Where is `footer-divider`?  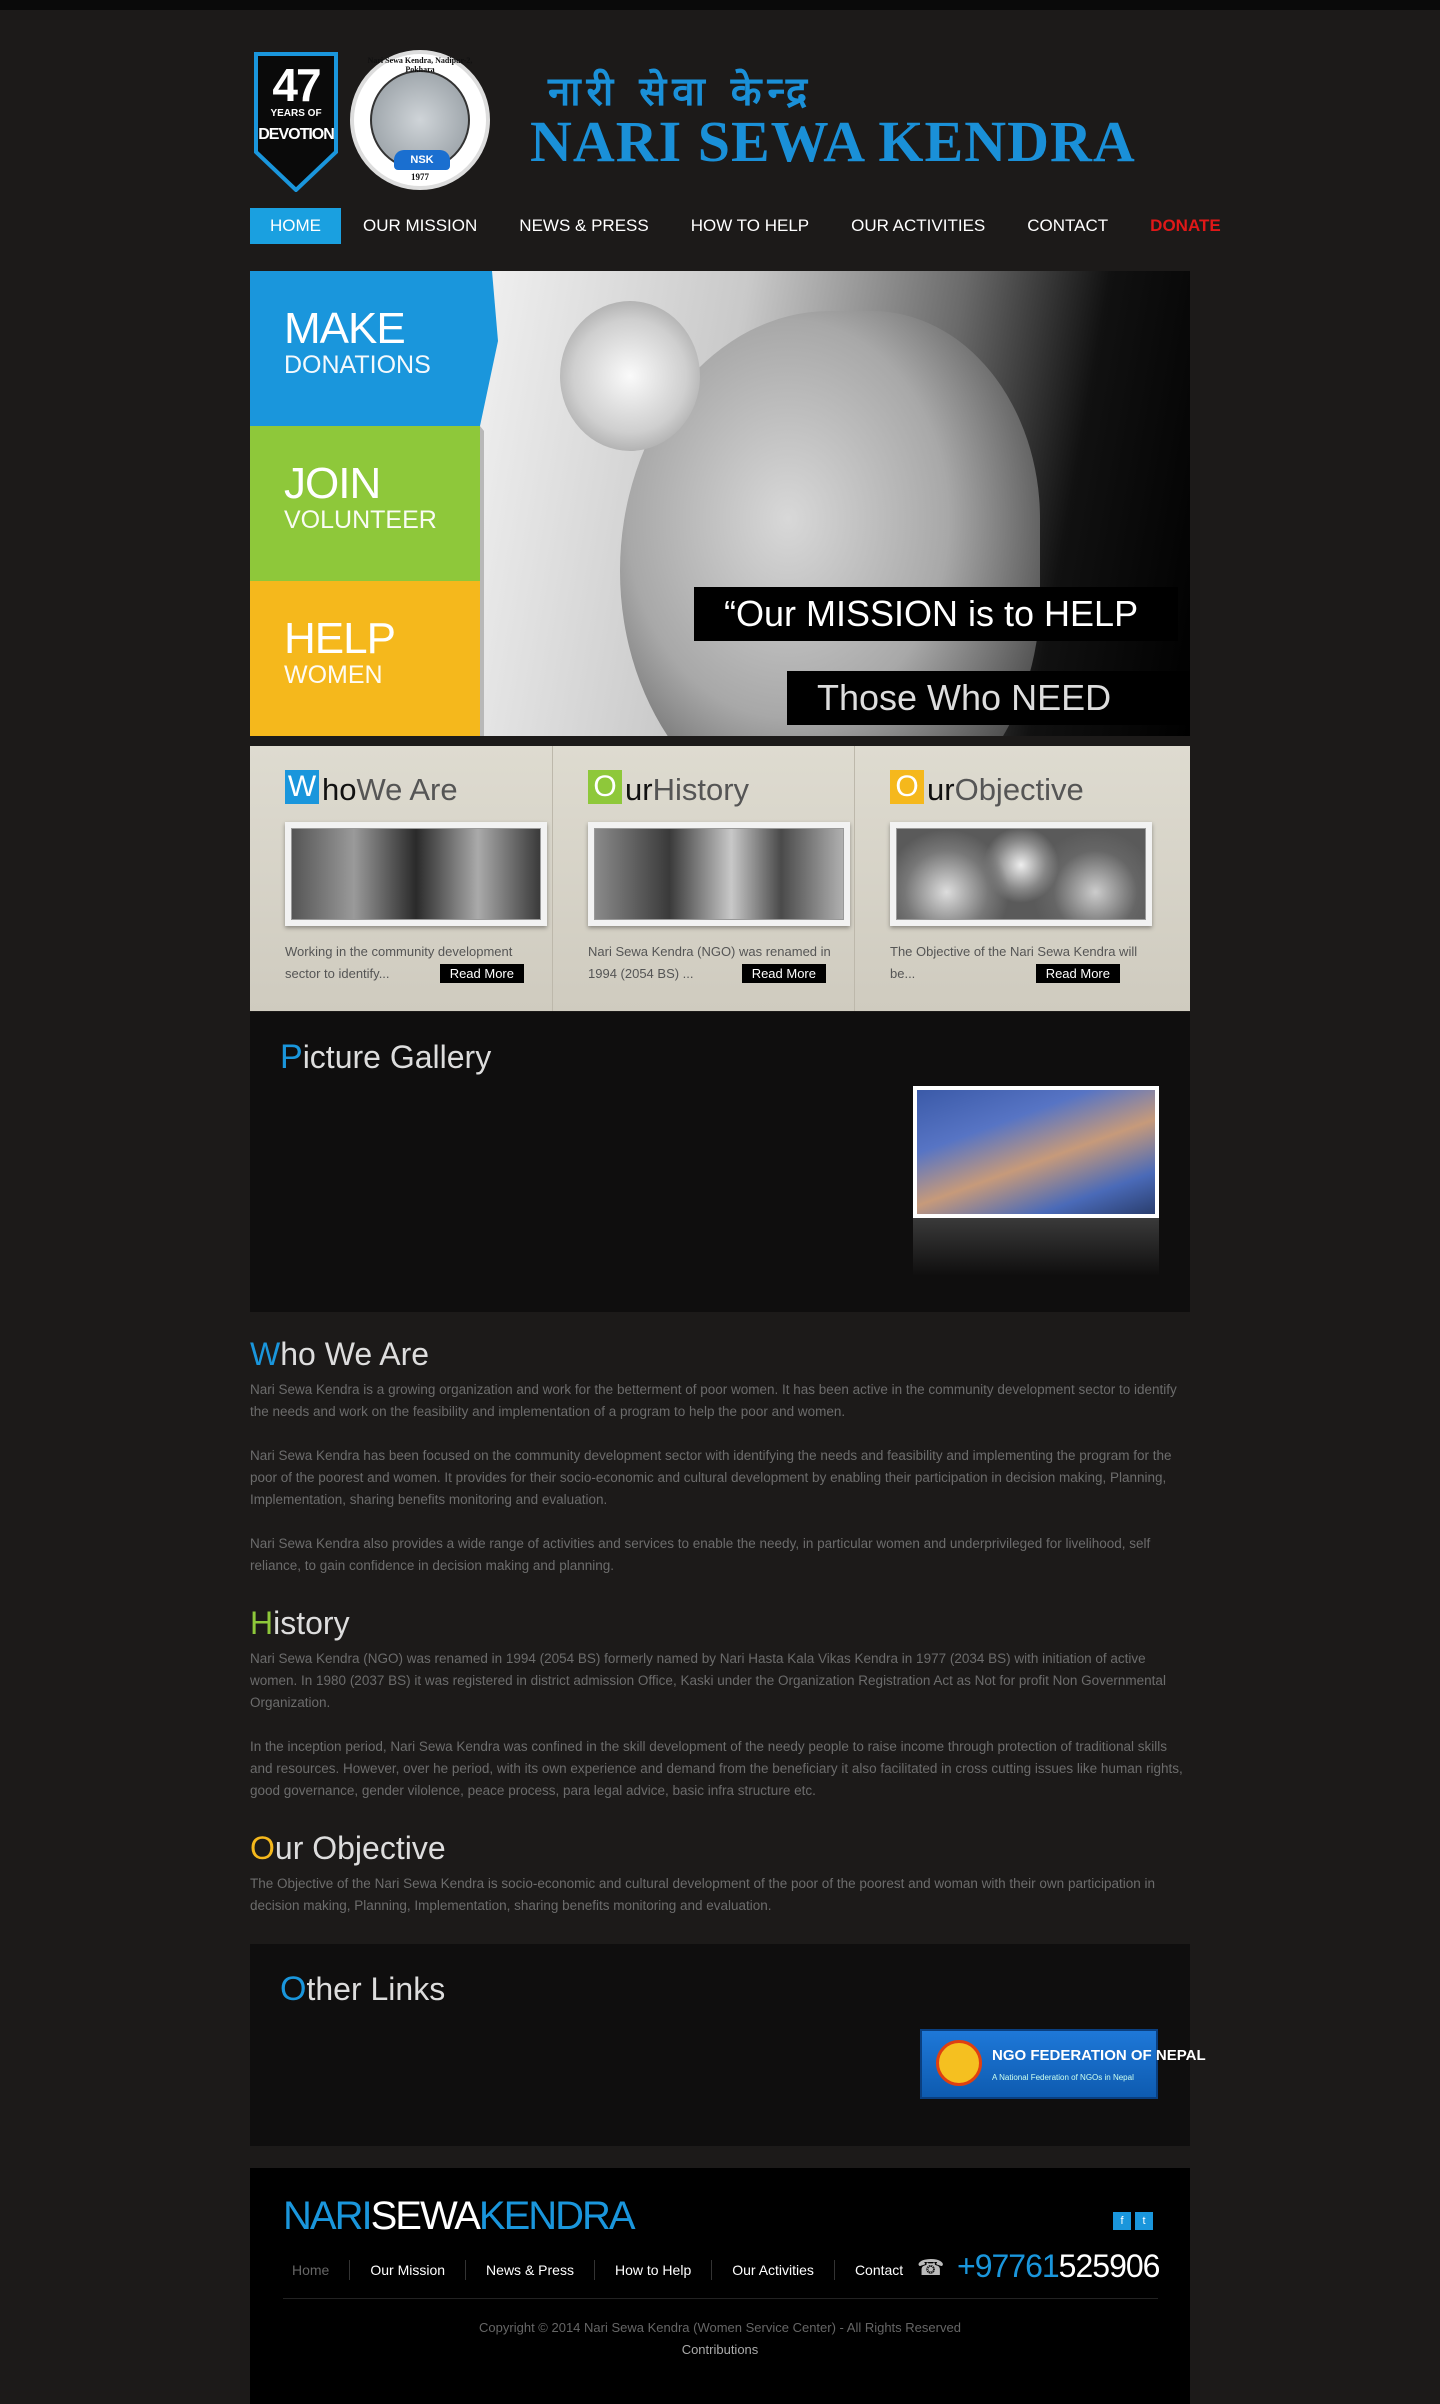
footer-divider is located at coordinates (720, 2298).